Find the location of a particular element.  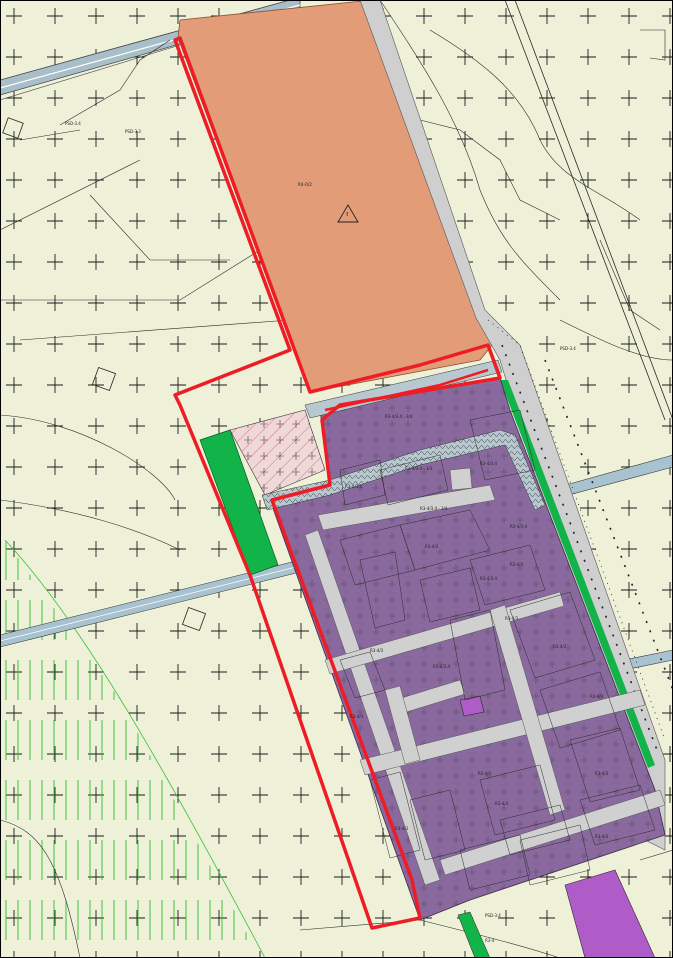

label-top-left-1: PSD-3.4 is located at coordinates (73, 123).